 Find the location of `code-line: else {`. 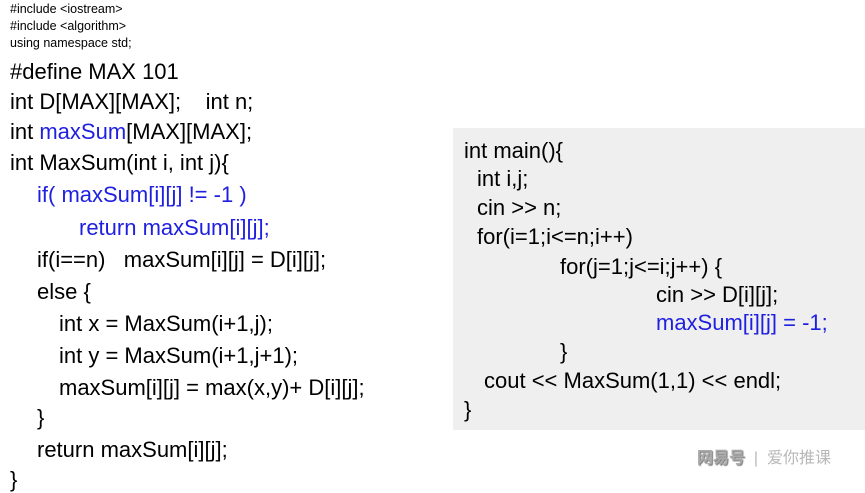

code-line: else { is located at coordinates (64, 291).